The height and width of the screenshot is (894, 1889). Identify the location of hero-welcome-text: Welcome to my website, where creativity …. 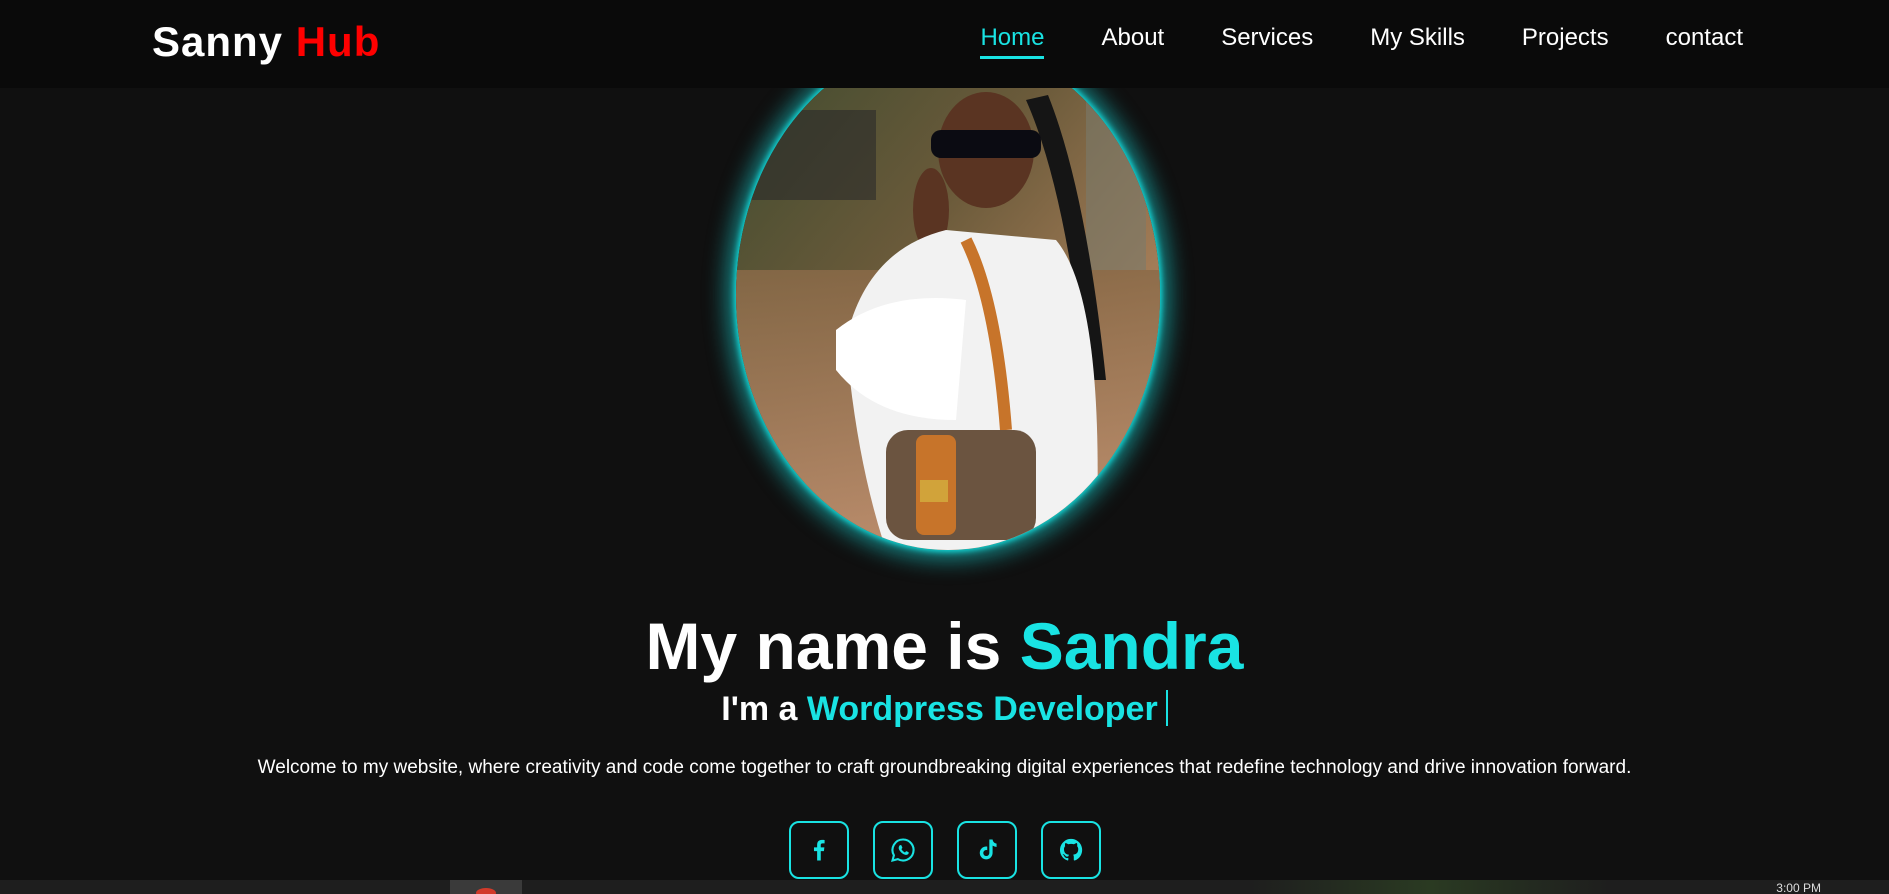
(944, 767).